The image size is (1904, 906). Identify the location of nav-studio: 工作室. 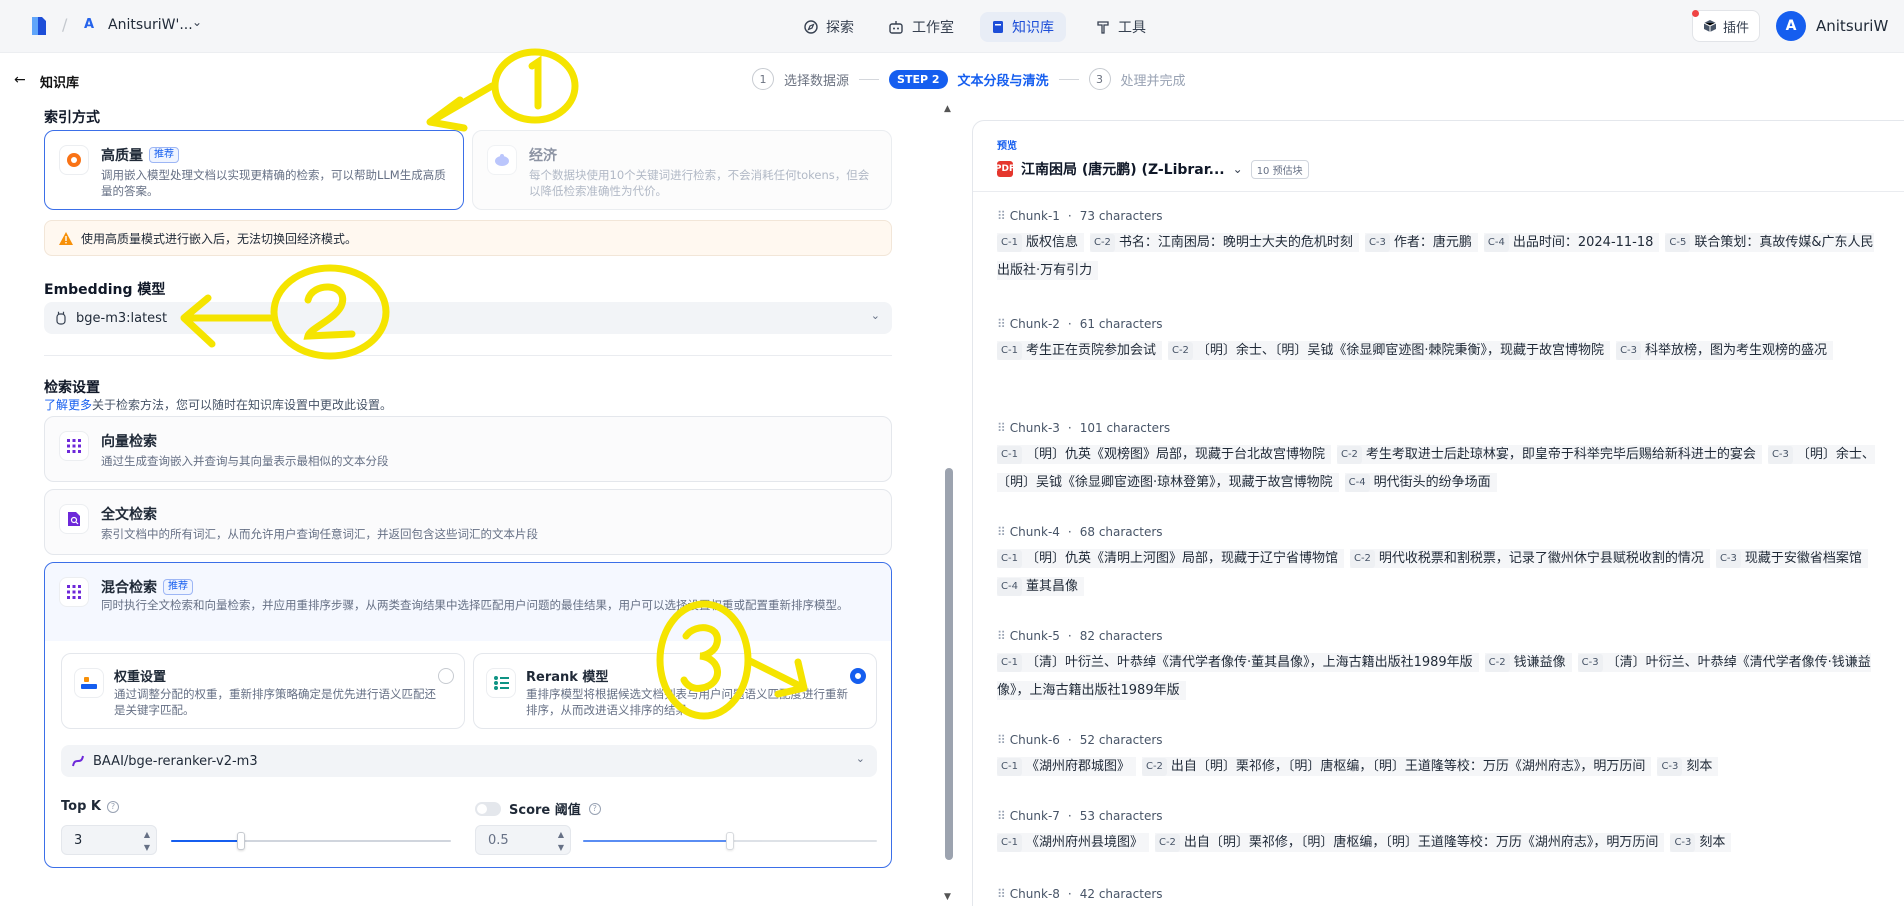
(921, 27).